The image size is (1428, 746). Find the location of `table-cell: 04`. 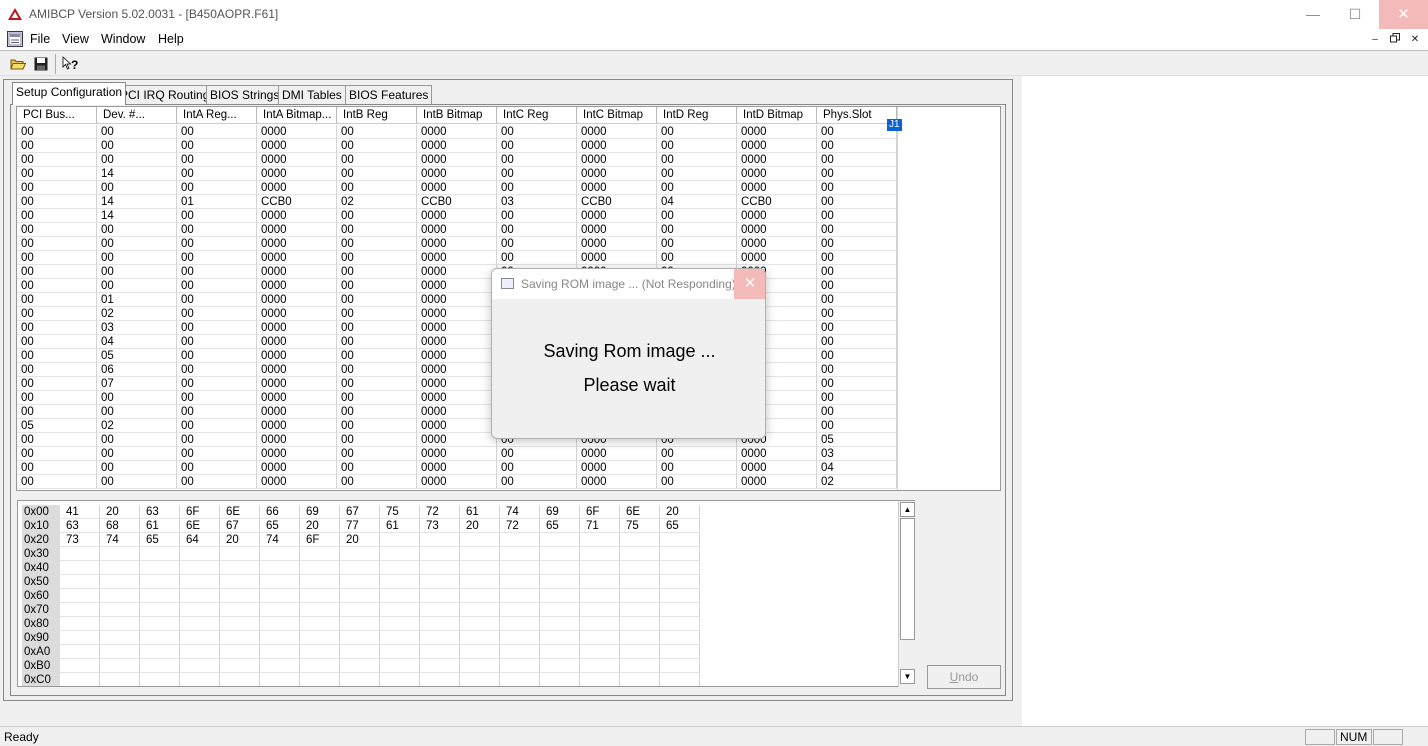

table-cell: 04 is located at coordinates (137, 342).